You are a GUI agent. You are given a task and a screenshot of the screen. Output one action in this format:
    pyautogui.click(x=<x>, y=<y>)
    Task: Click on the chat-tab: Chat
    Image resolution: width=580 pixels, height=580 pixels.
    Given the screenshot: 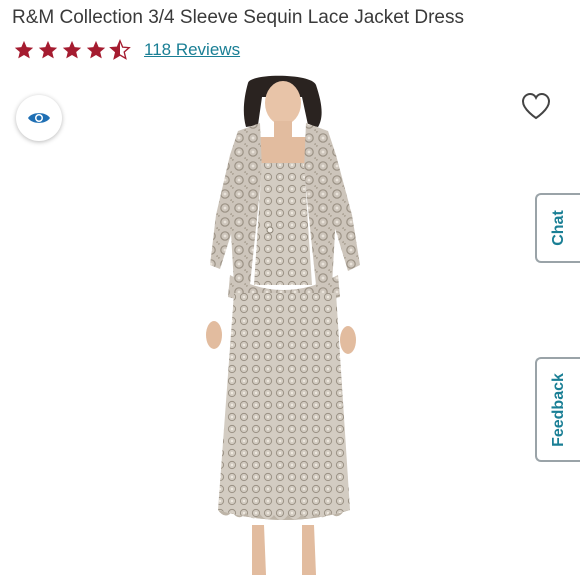 What is the action you would take?
    pyautogui.click(x=557, y=228)
    